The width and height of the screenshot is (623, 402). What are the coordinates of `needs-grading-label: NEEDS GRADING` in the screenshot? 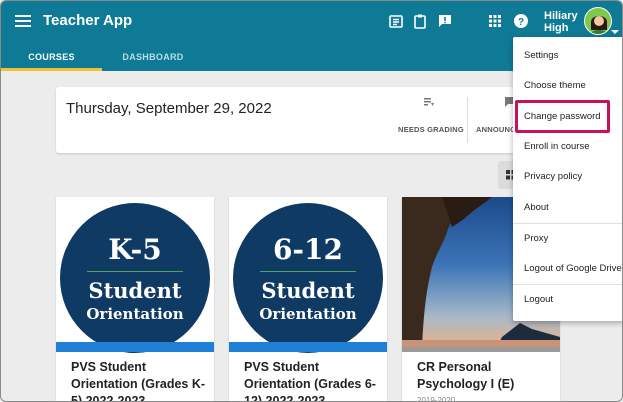 It's located at (431, 129).